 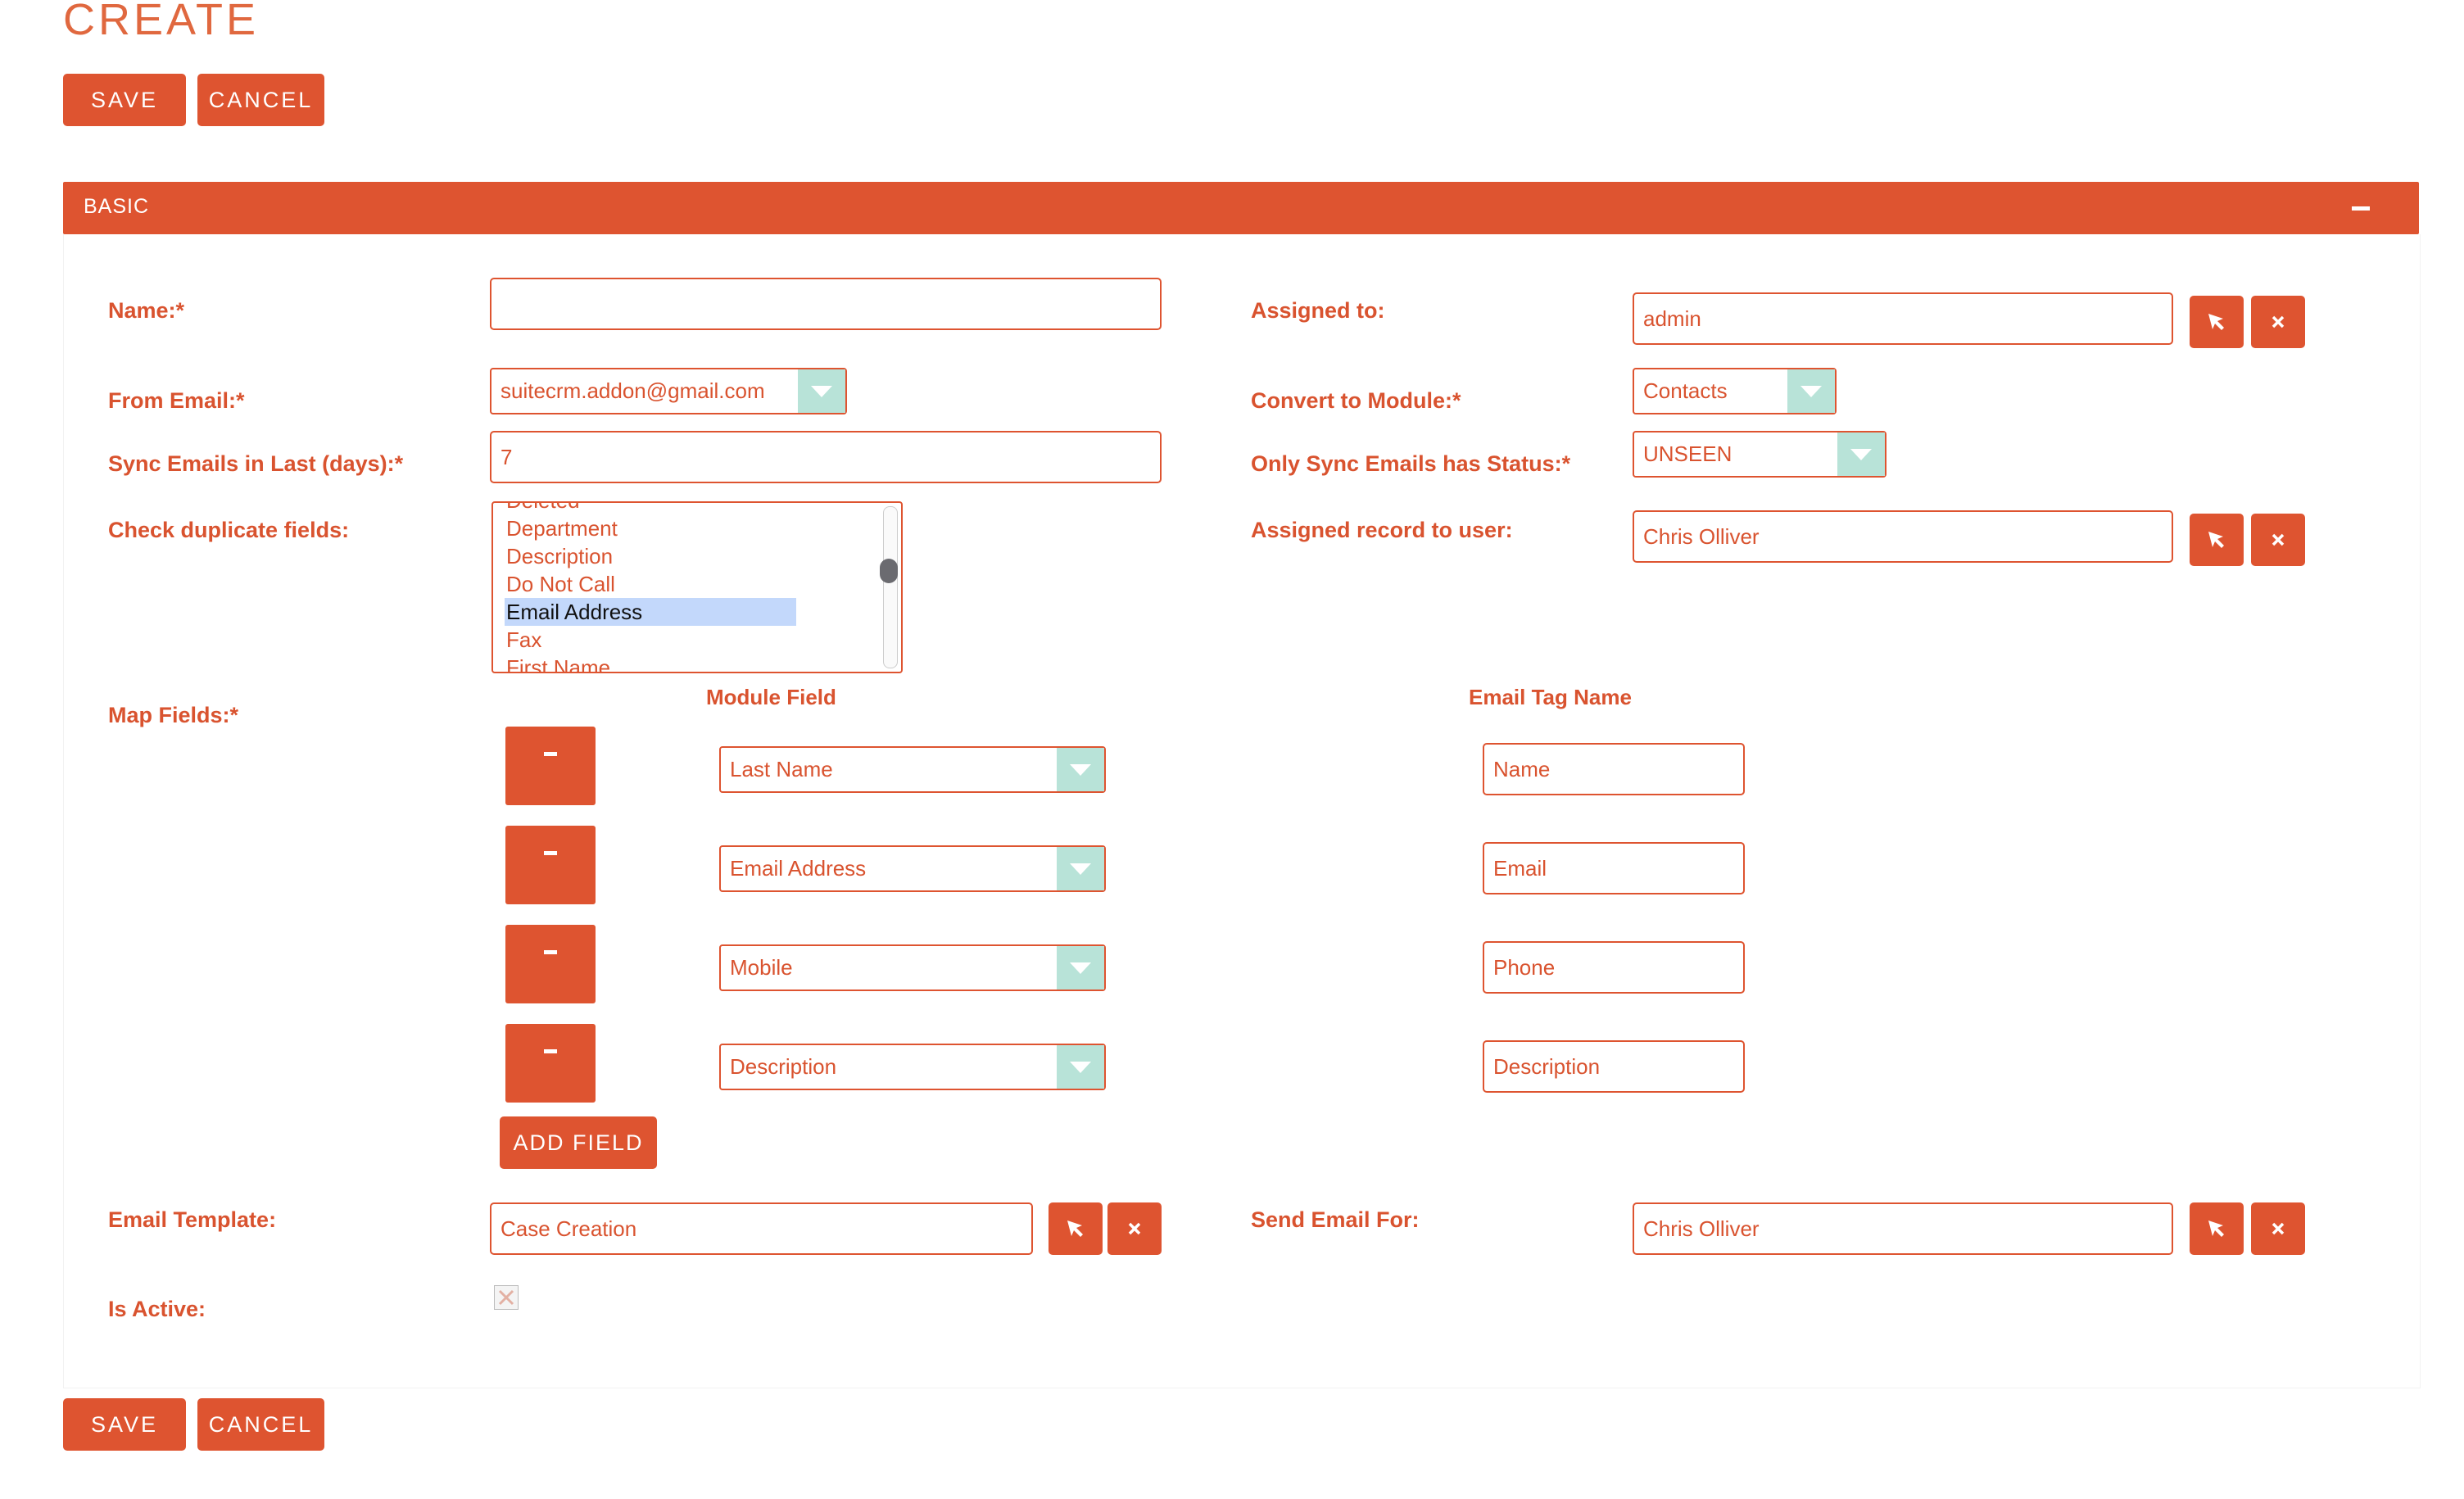 I want to click on from-email-select: suitecrm.addon@gmail.com, so click(x=668, y=391).